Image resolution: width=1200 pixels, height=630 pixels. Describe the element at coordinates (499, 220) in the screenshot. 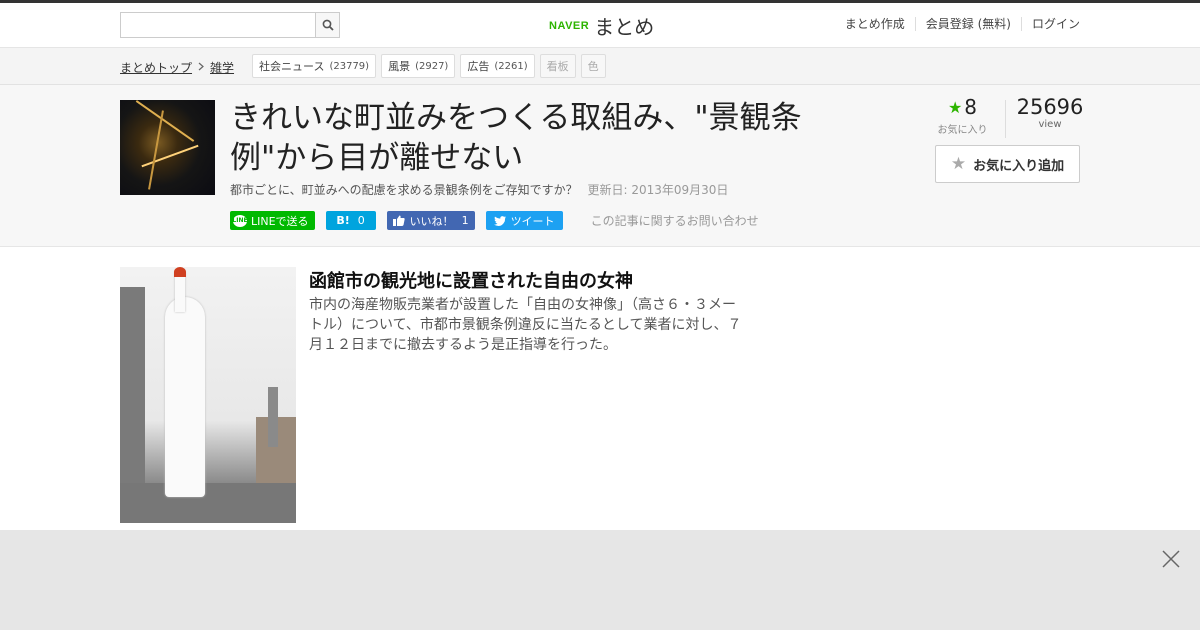

I see `twitter-bird-icon` at that location.